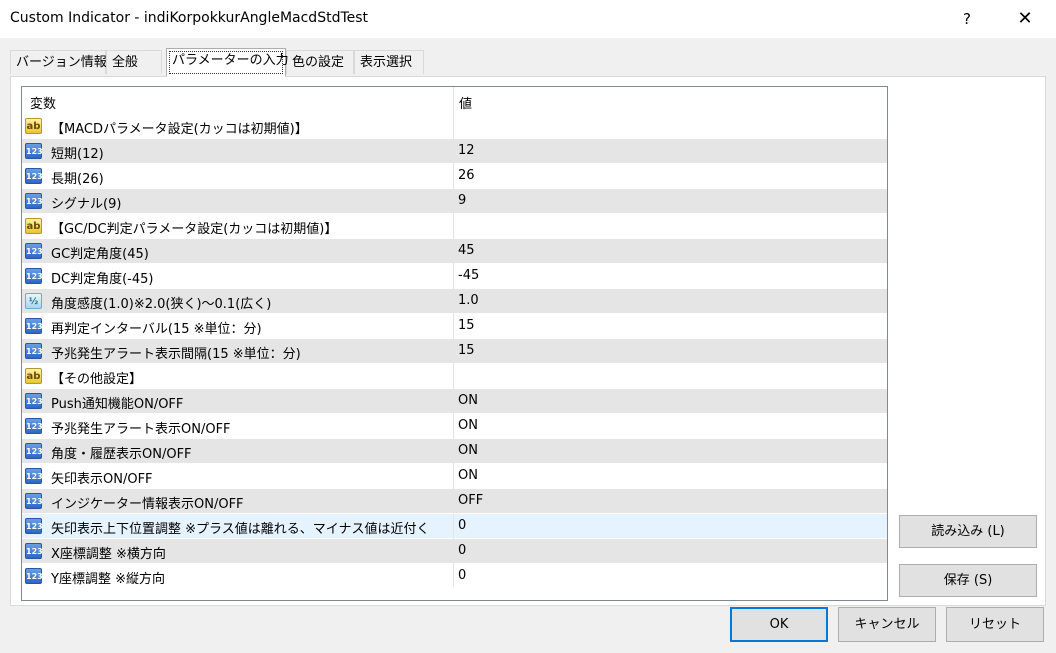 The image size is (1056, 653). What do you see at coordinates (97, 379) in the screenshot?
I see `parameter-name: 【その他設定】` at bounding box center [97, 379].